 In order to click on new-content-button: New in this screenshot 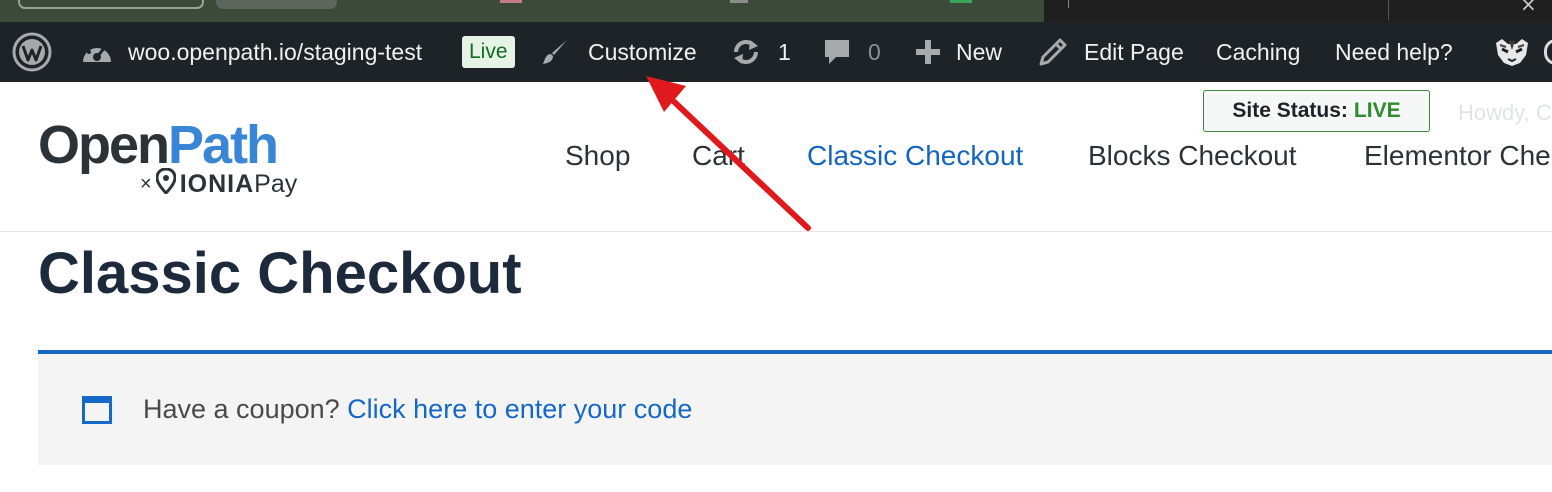, I will do `click(958, 52)`.